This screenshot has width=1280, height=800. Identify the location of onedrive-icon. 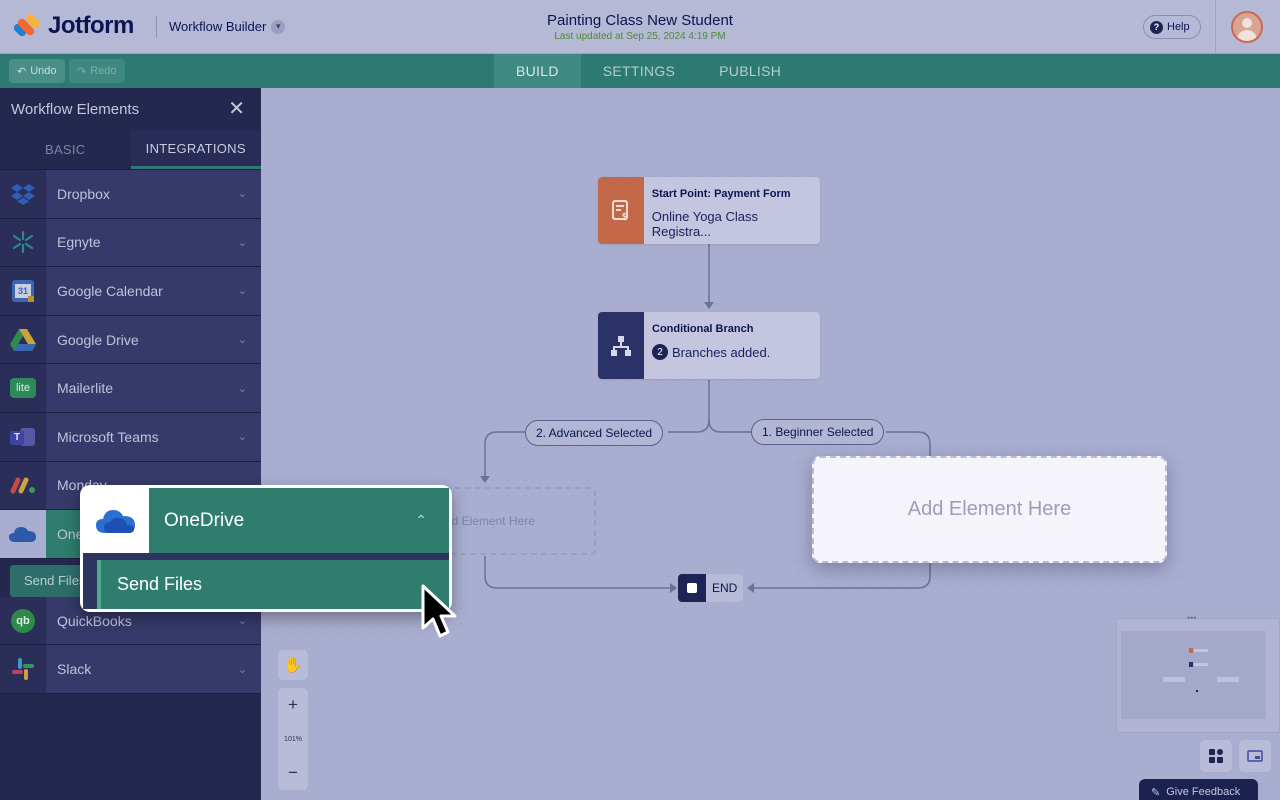
(116, 520).